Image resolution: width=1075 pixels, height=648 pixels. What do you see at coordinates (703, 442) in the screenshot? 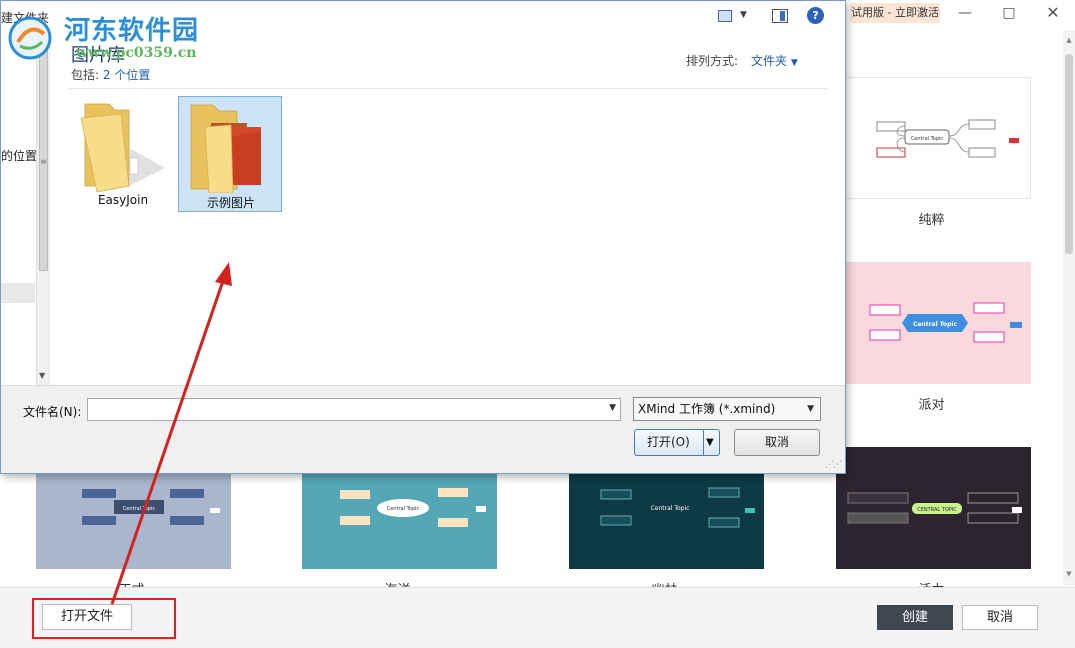
I see `split-divider` at bounding box center [703, 442].